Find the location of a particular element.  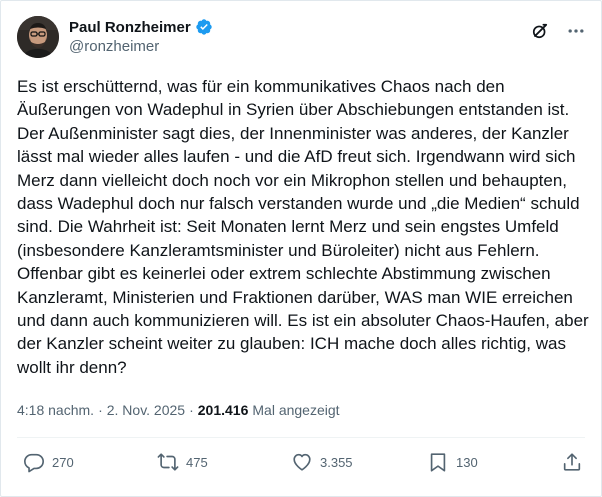

more-horizontal-icon is located at coordinates (576, 31).